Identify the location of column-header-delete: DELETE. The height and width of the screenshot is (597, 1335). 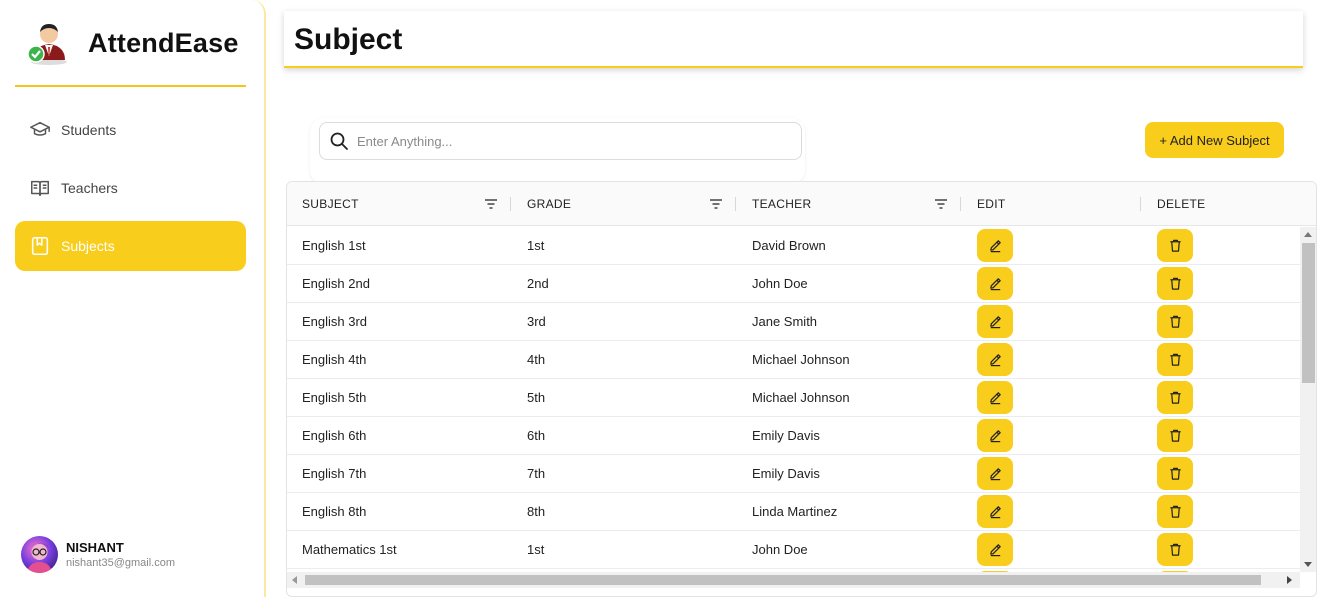
(1232, 204).